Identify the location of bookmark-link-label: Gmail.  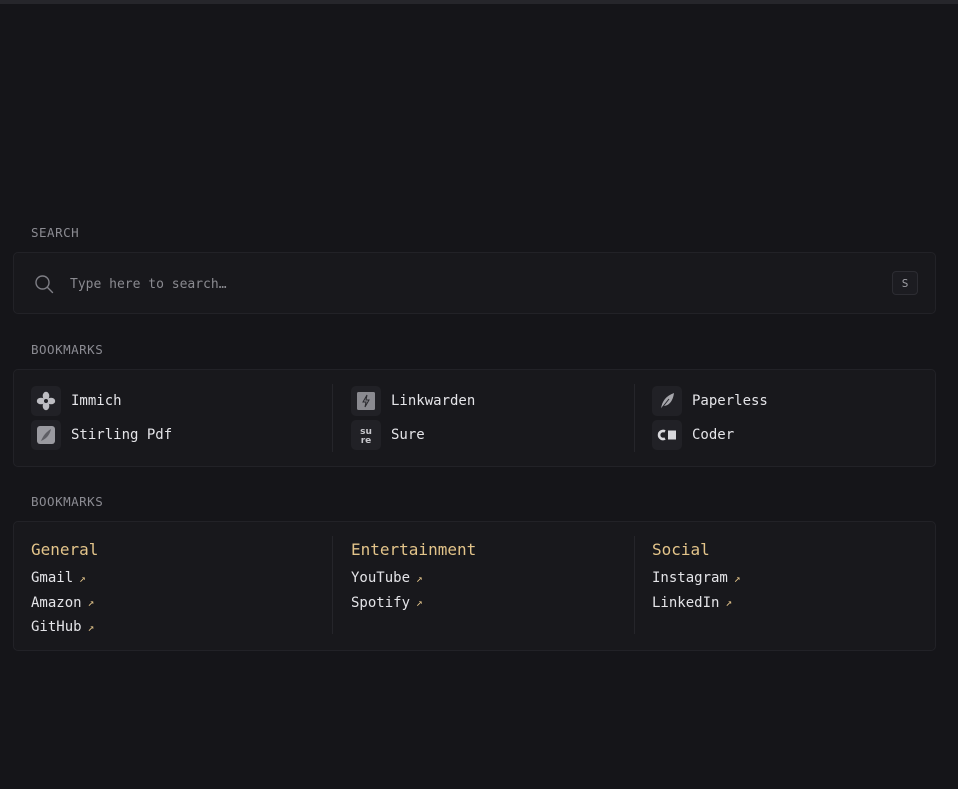
(52, 578).